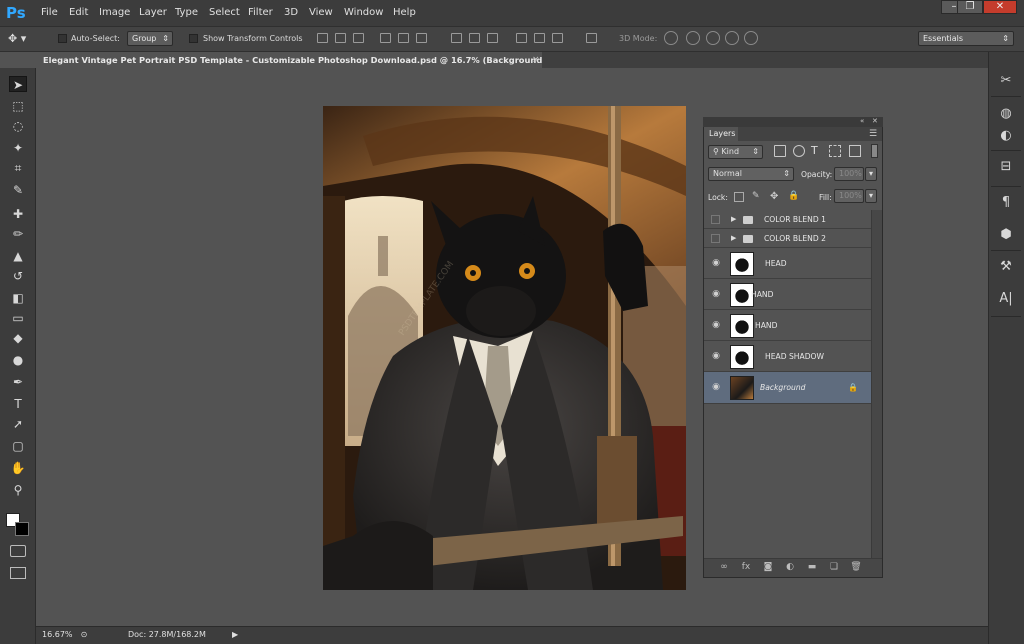 The width and height of the screenshot is (1024, 644). What do you see at coordinates (1000, 7) in the screenshot?
I see `close-window-button: ✕` at bounding box center [1000, 7].